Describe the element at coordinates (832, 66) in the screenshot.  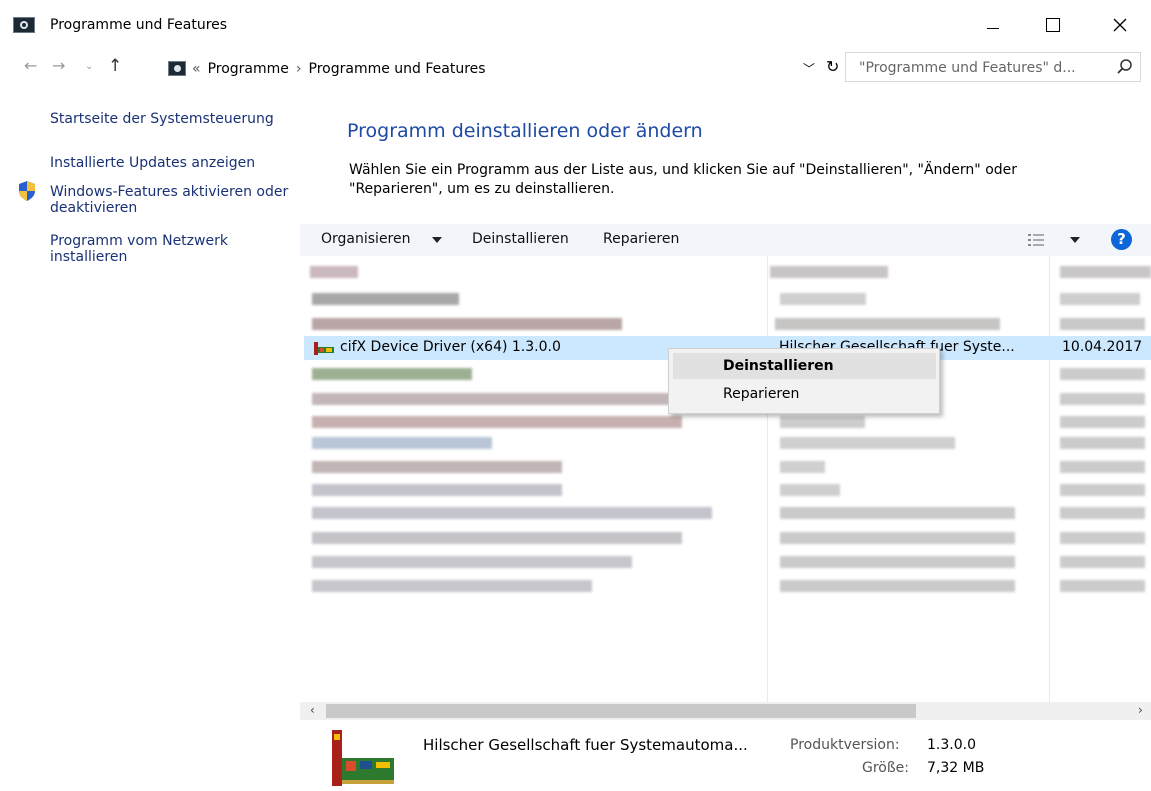
I see `refresh-icon: ↻` at that location.